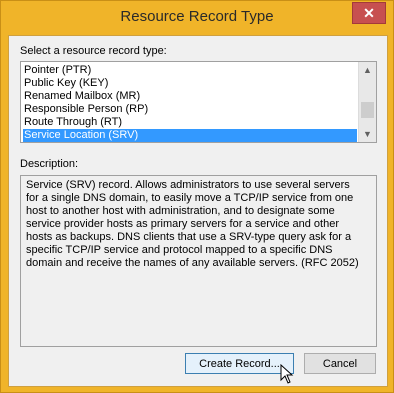 Image resolution: width=394 pixels, height=393 pixels. I want to click on description-label: Description:, so click(49, 164).